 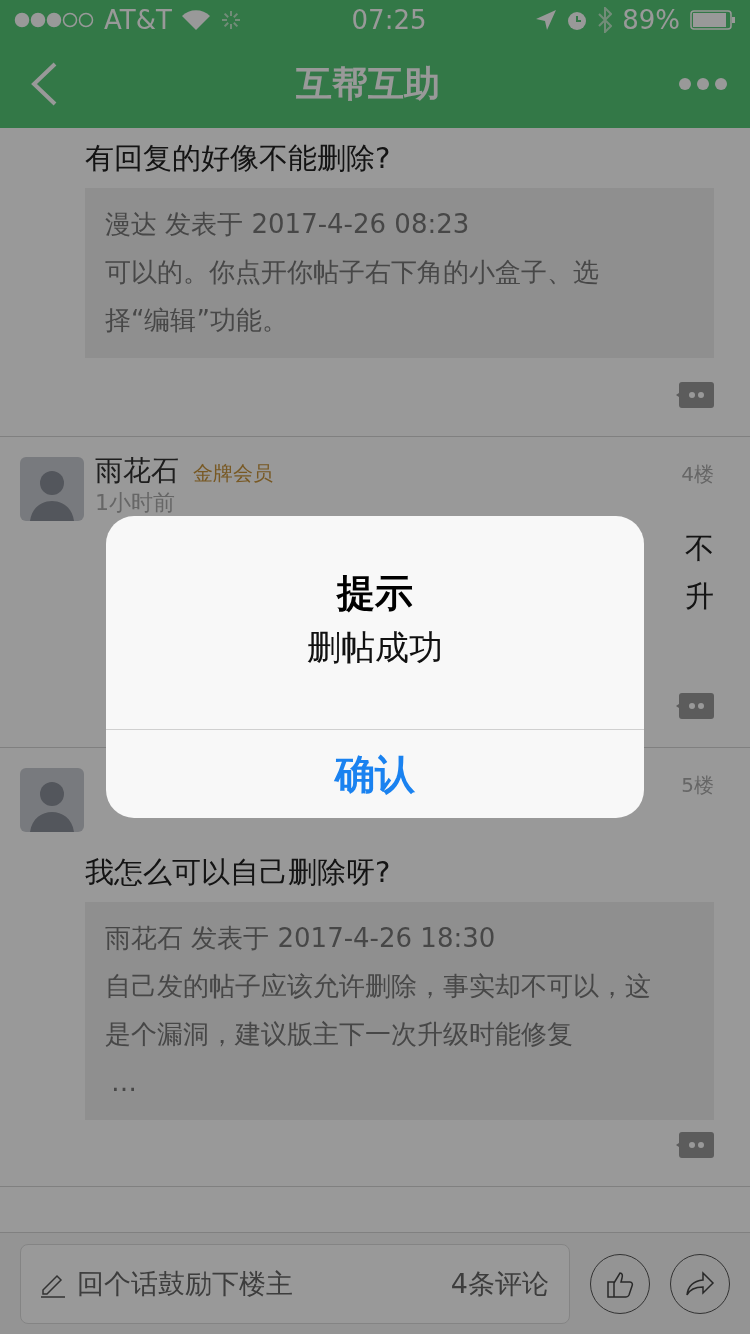 What do you see at coordinates (703, 84) in the screenshot?
I see `more-icon` at bounding box center [703, 84].